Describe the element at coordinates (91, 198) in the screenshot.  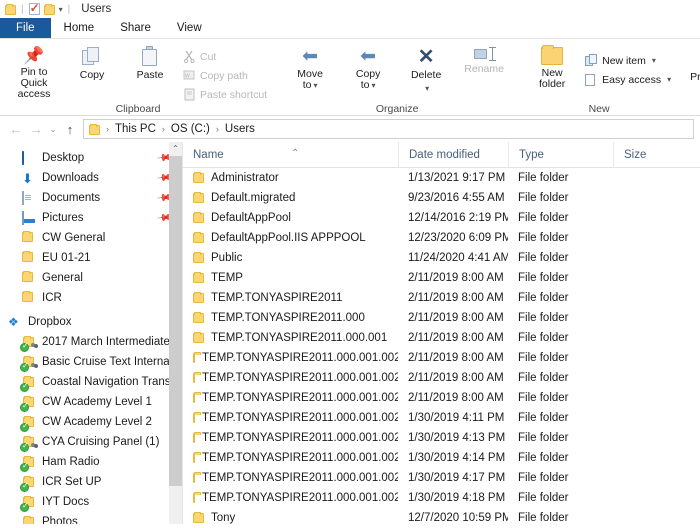
I see `sidebar-item-documents: Documents 📌` at that location.